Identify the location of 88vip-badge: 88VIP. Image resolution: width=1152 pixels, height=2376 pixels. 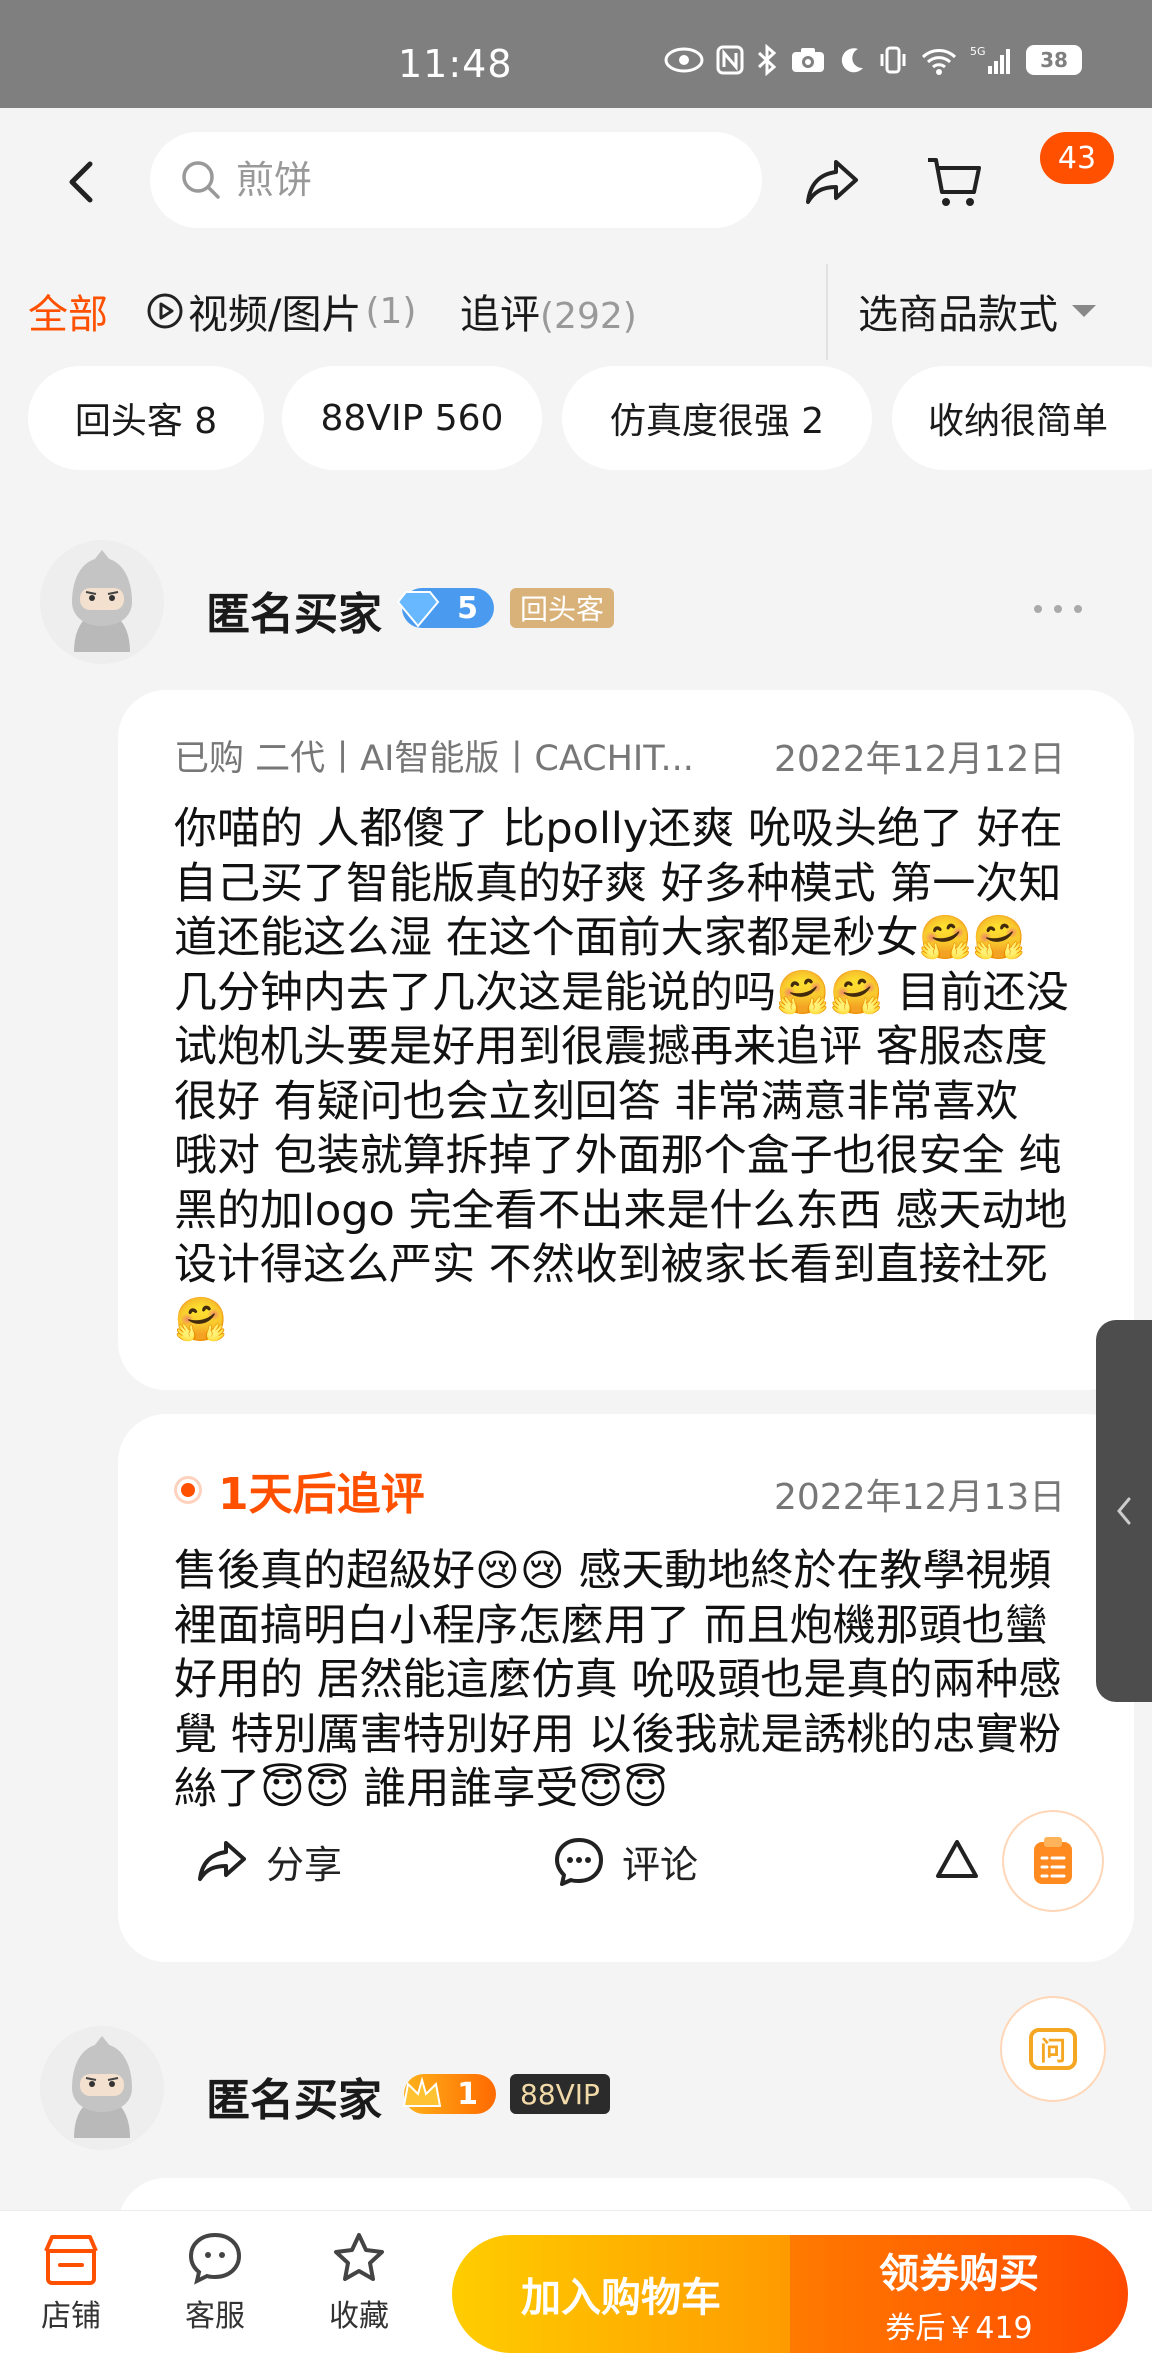
(560, 2094).